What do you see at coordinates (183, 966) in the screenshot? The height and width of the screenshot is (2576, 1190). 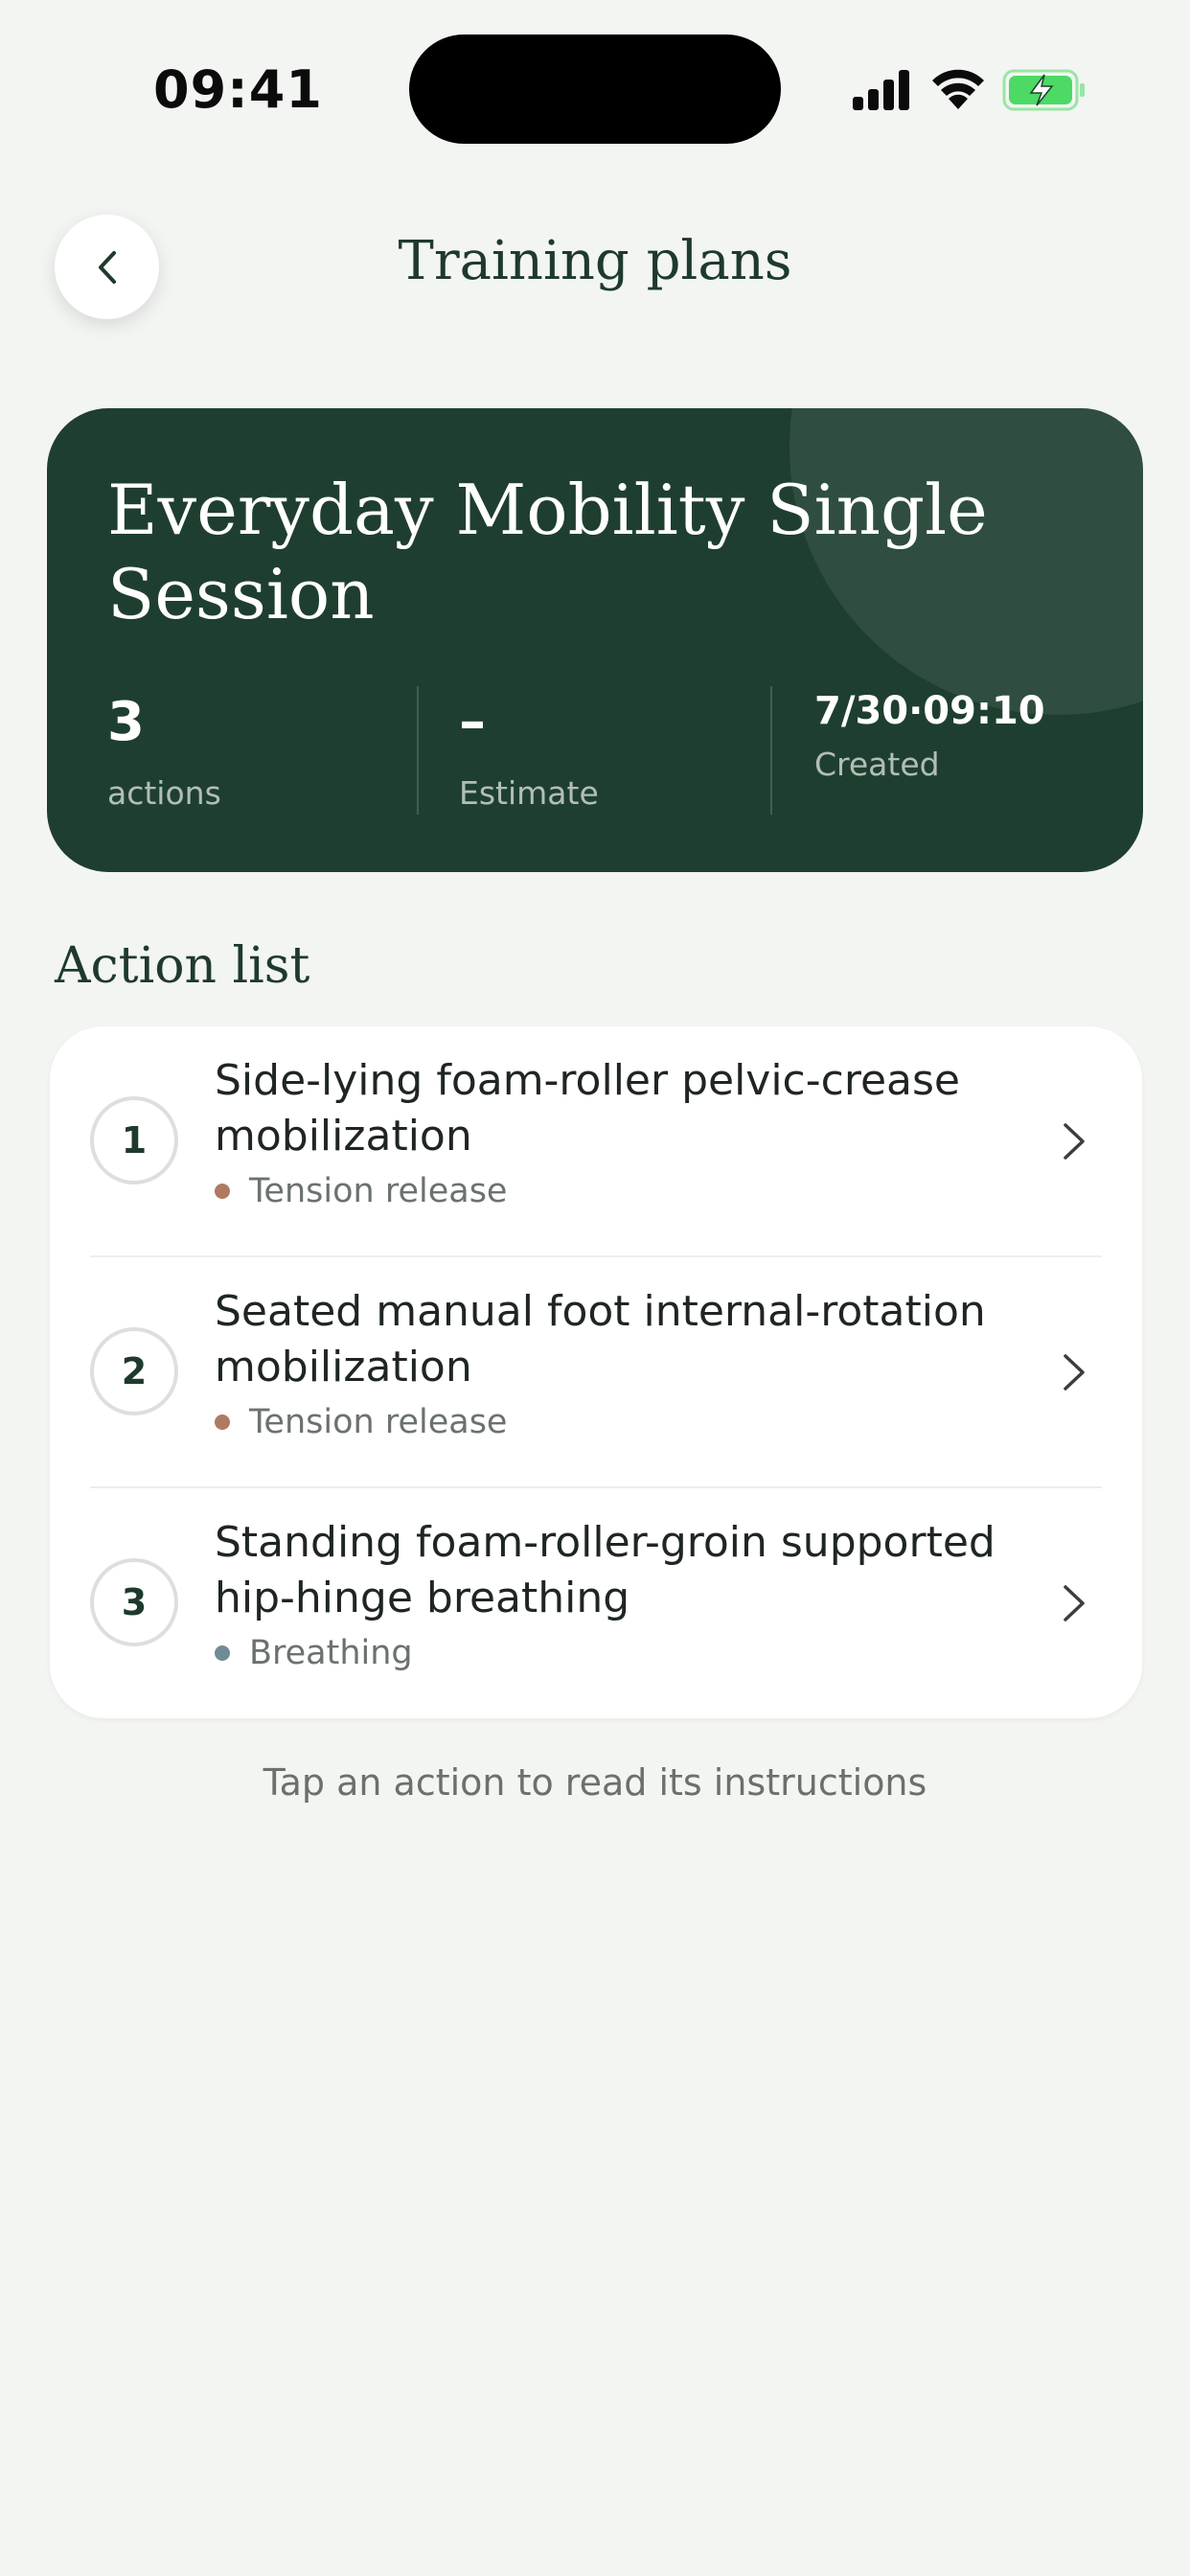 I see `section-title-action-list: Action list` at bounding box center [183, 966].